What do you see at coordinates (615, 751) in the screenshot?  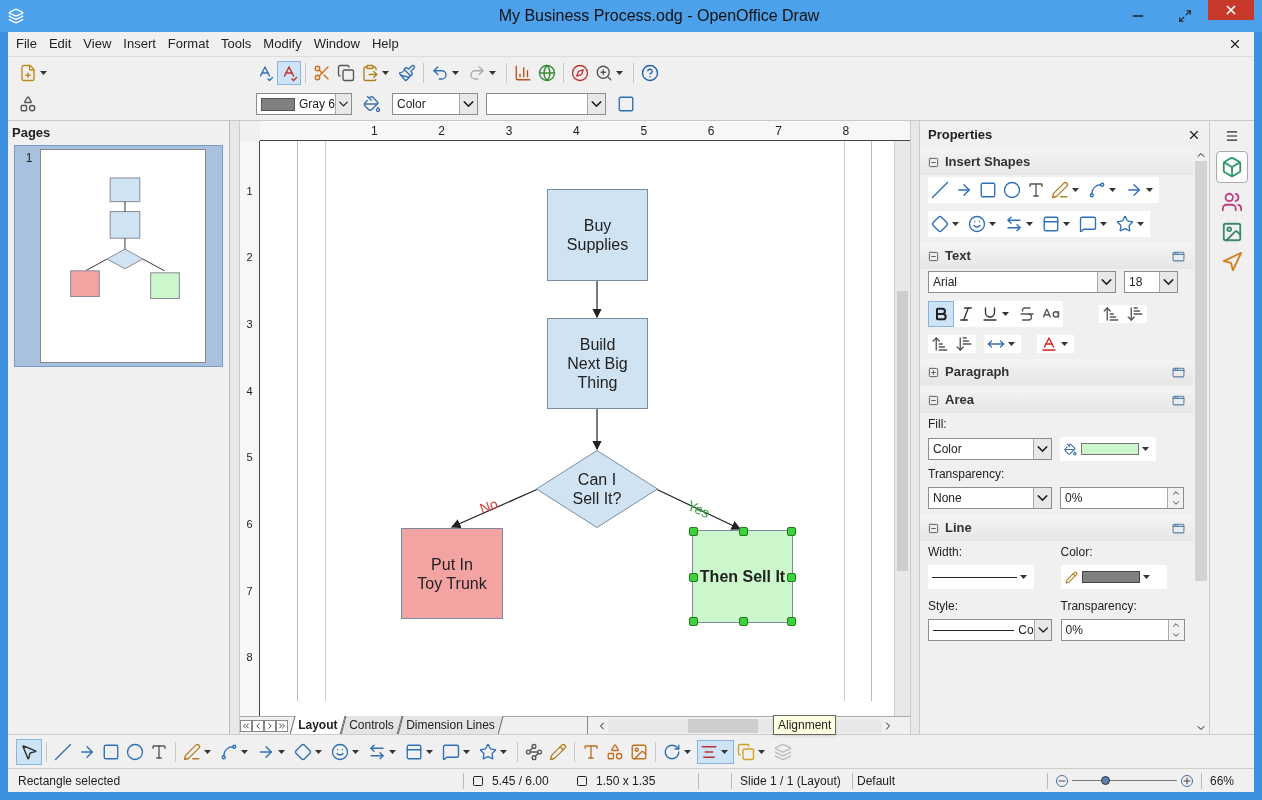 I see `shapes-icon` at bounding box center [615, 751].